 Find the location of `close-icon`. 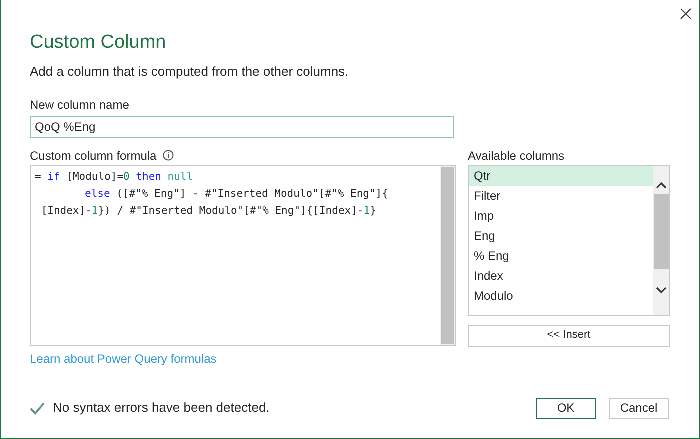

close-icon is located at coordinates (686, 14).